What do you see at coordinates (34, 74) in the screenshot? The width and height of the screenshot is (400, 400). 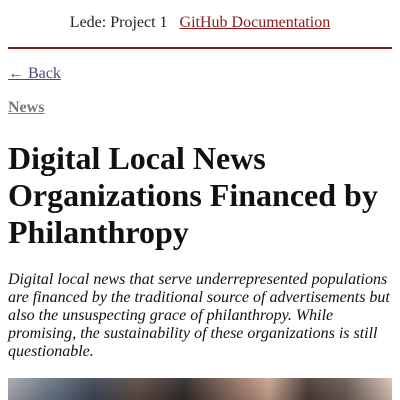 I see `back-link: ← Back` at bounding box center [34, 74].